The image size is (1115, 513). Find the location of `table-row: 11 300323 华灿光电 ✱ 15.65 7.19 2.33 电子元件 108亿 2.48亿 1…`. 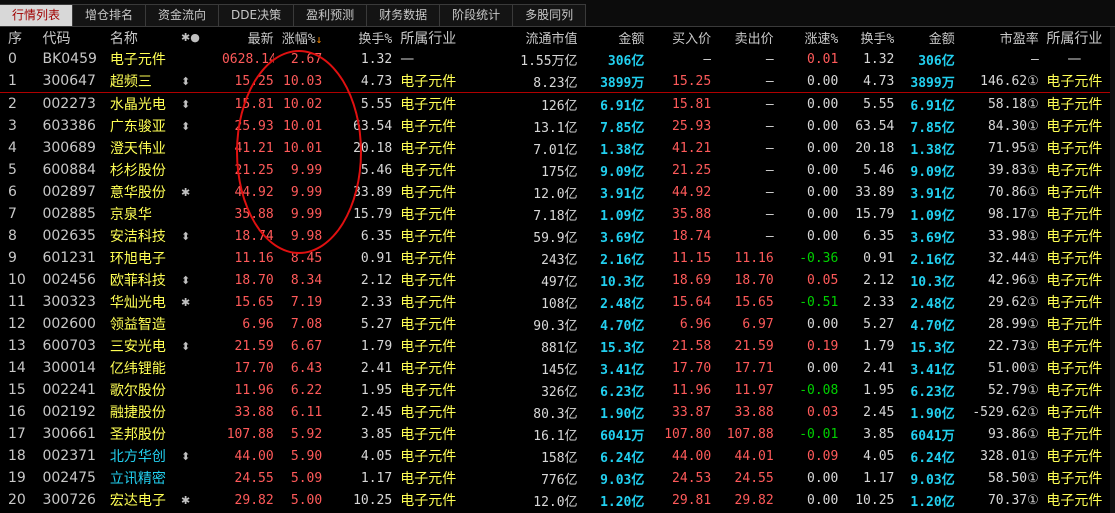

table-row: 11 300323 华灿光电 ✱ 15.65 7.19 2.33 电子元件 108亿 2.48亿 1… is located at coordinates (555, 302).